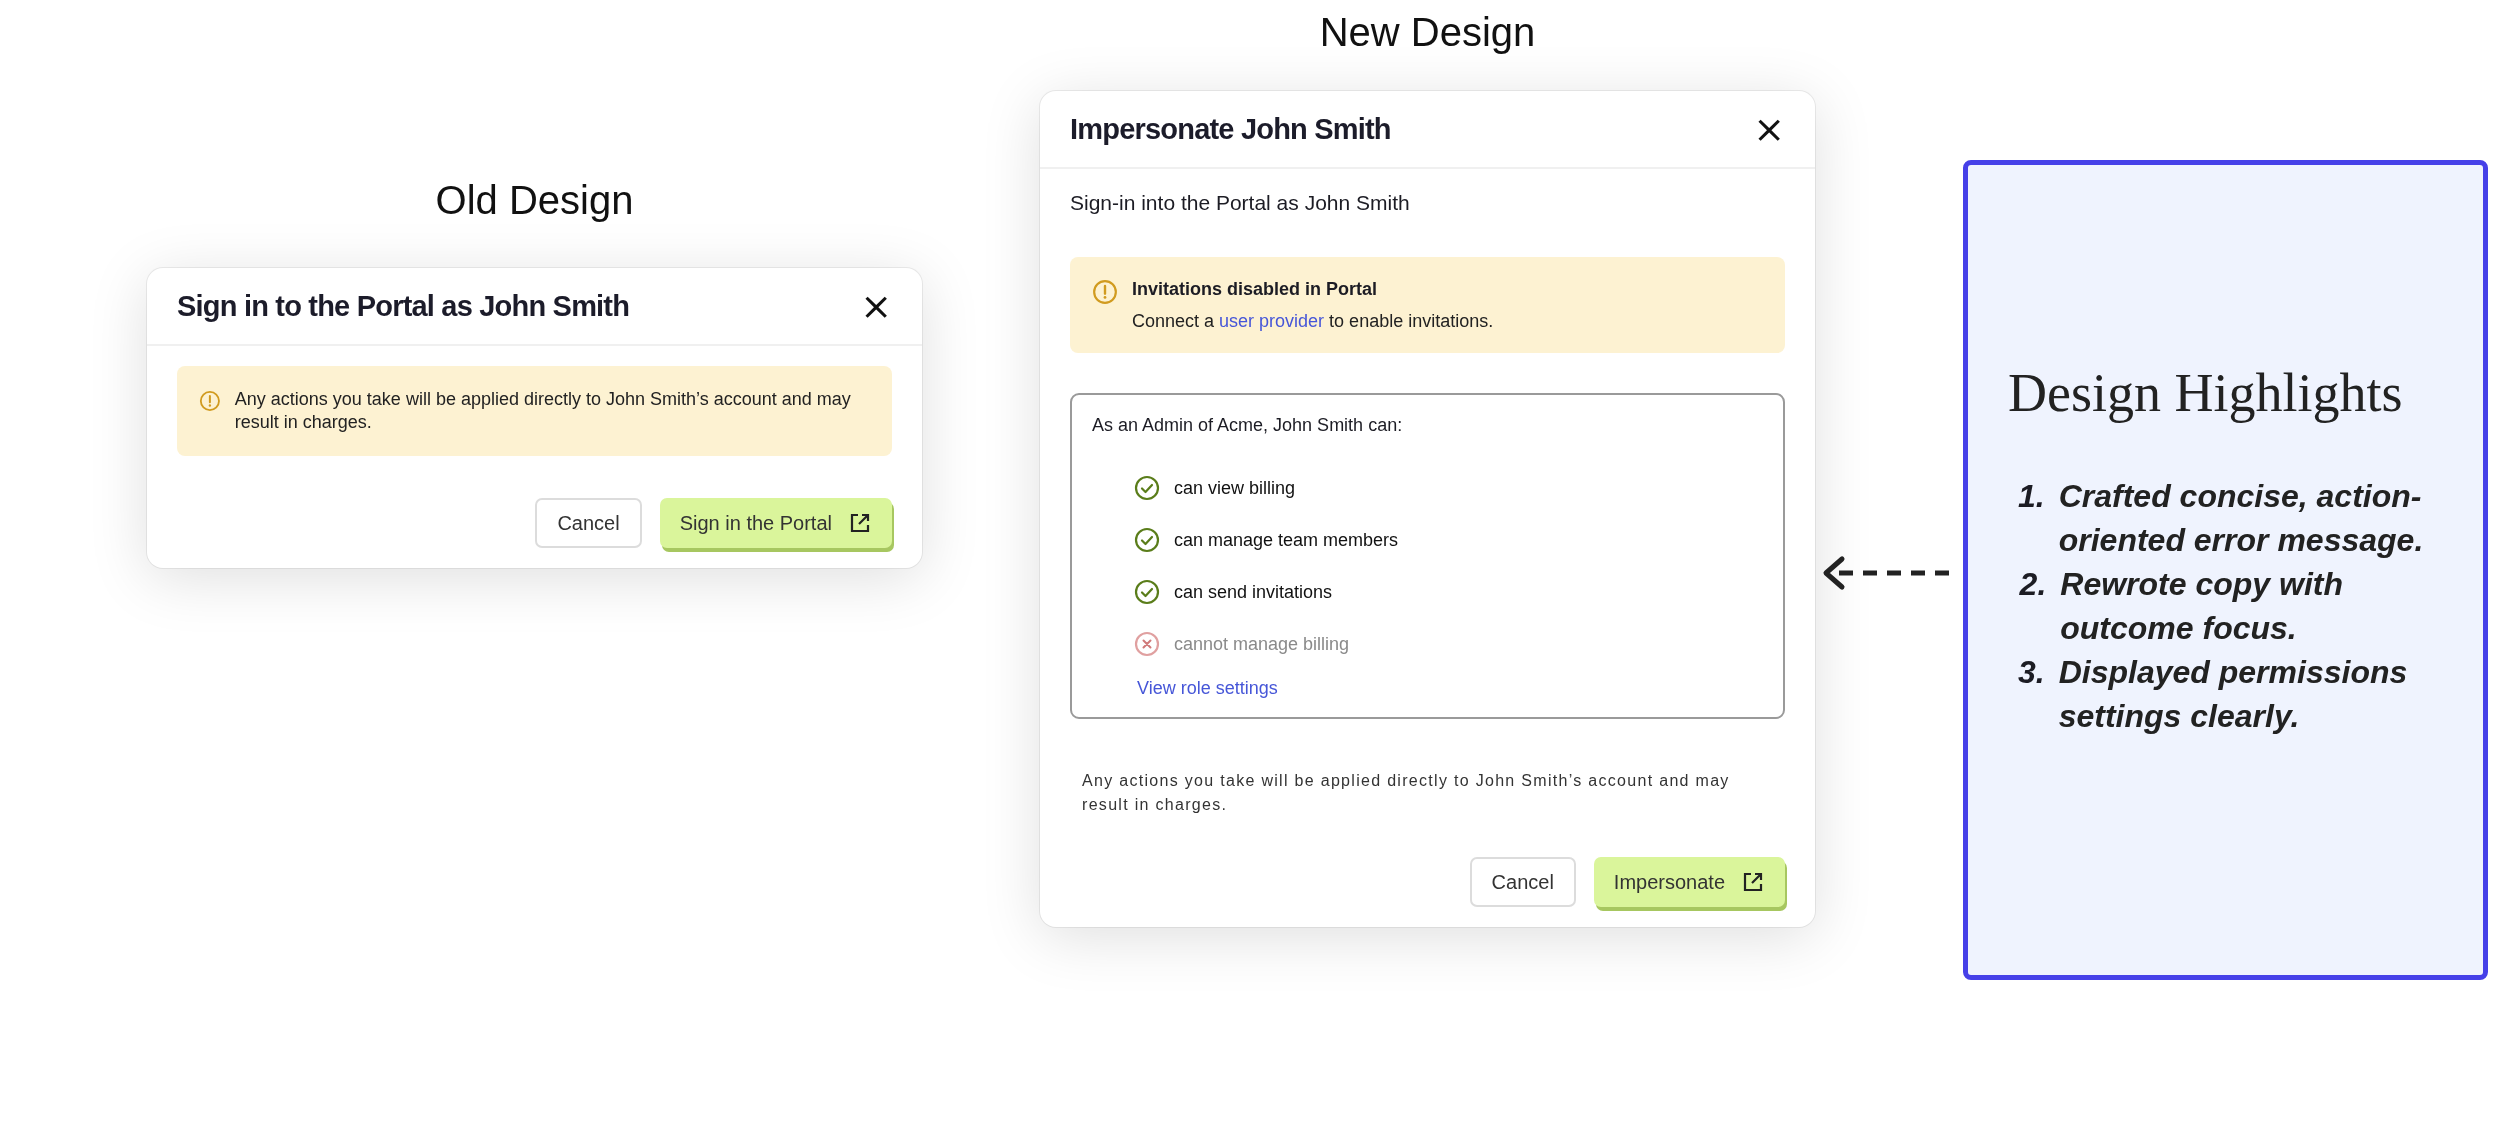 The width and height of the screenshot is (2500, 1146). Describe the element at coordinates (1262, 644) in the screenshot. I see `permission-label: cannot manage billing` at that location.